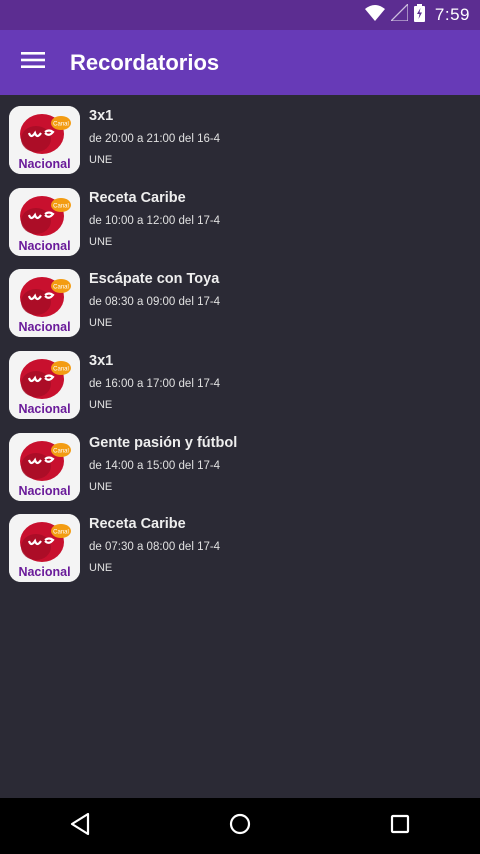 Image resolution: width=480 pixels, height=854 pixels. Describe the element at coordinates (399, 14) in the screenshot. I see `cell-signal-icon` at that location.